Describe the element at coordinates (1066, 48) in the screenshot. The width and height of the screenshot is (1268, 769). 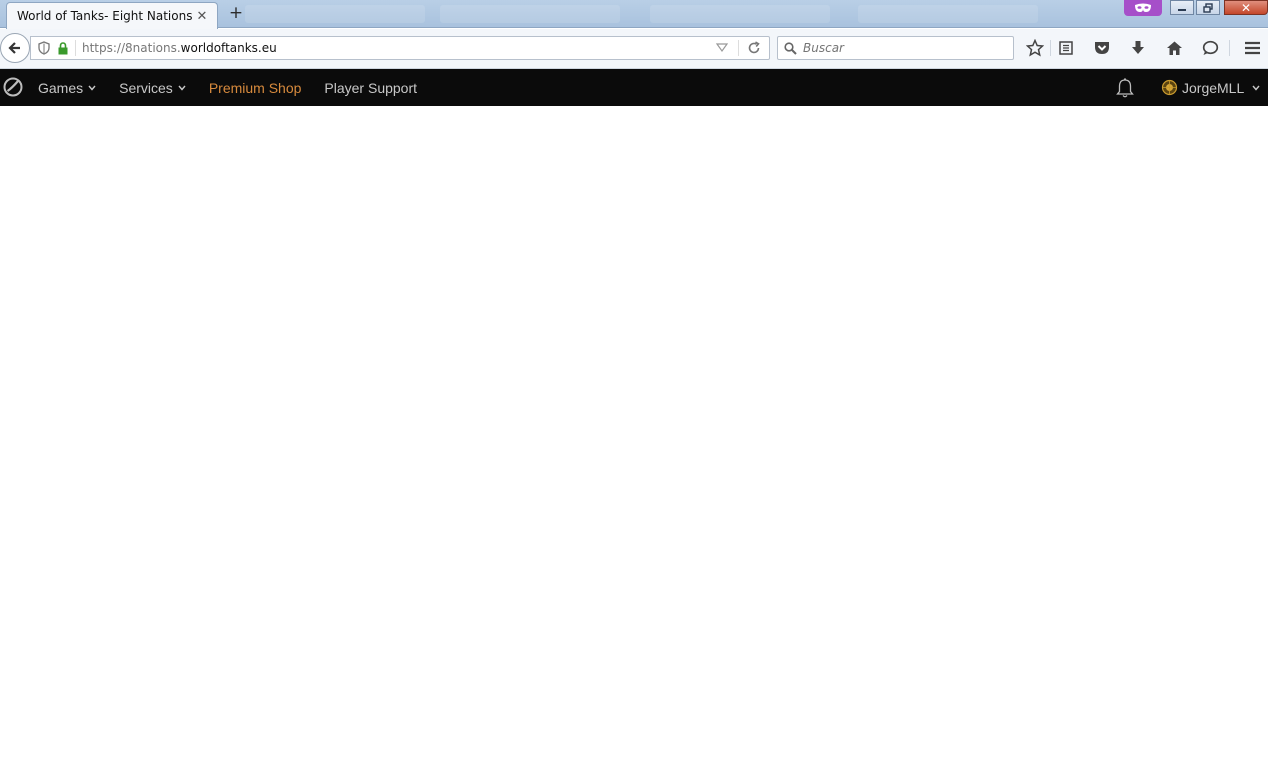
I see `reading-list-icon` at that location.